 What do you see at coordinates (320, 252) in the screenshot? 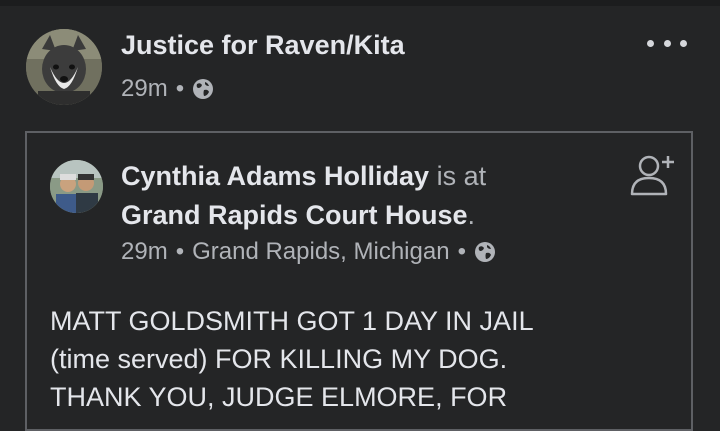
I see `location-link: Grand Rapids, Michigan` at bounding box center [320, 252].